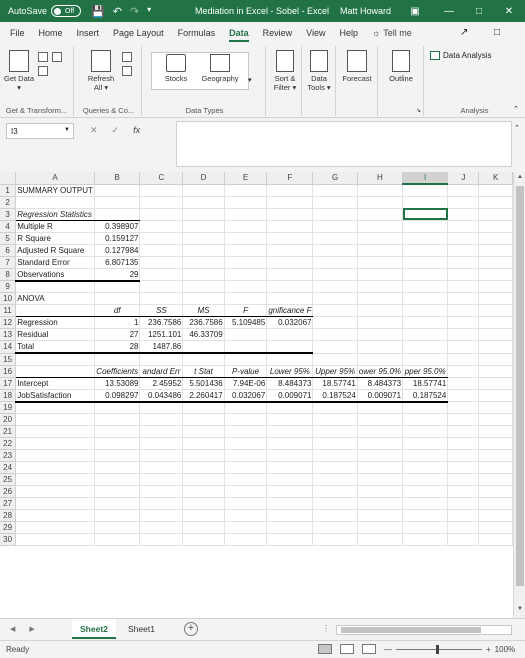 This screenshot has width=525, height=658. Describe the element at coordinates (495, 503) in the screenshot. I see `cell-k27` at that location.